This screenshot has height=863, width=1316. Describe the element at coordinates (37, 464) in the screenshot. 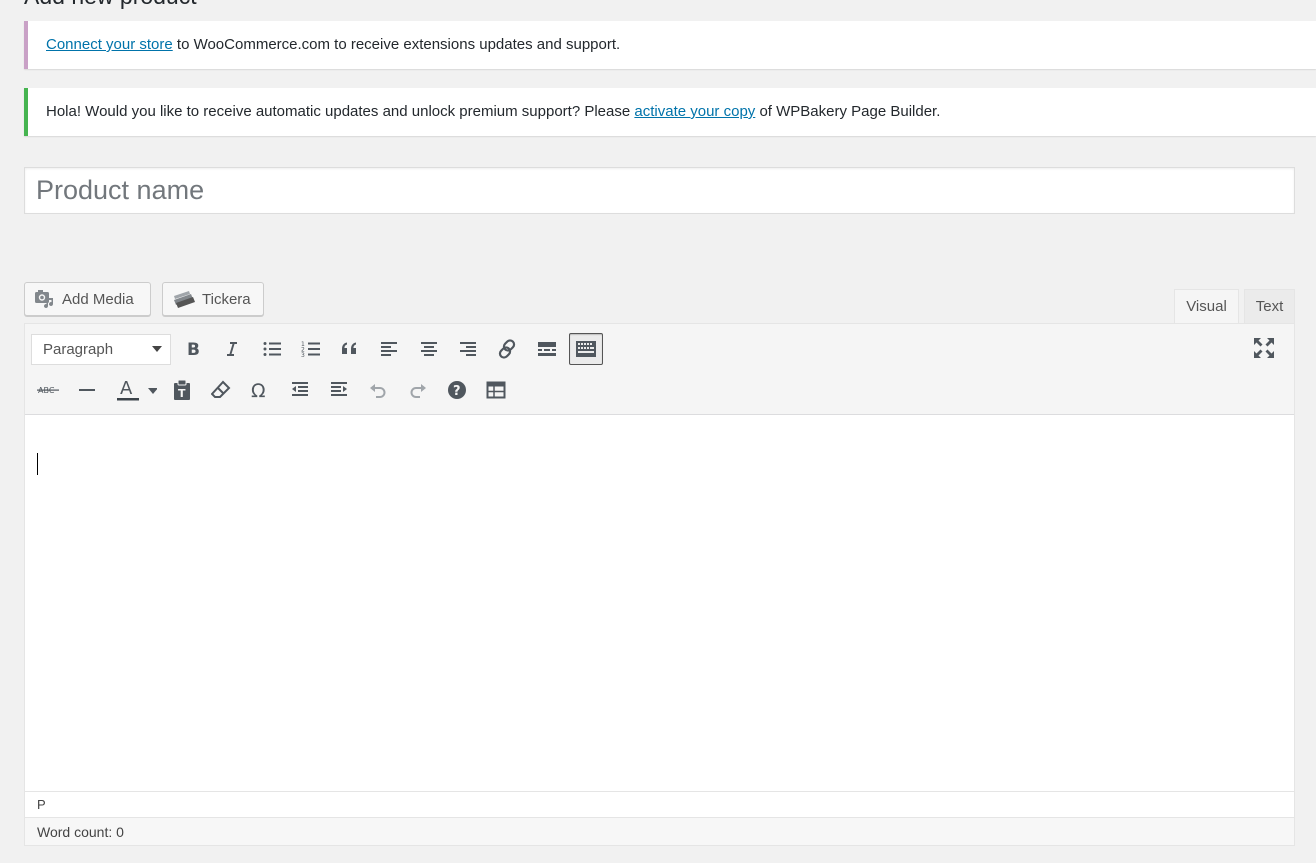

I see `text-cursor` at that location.